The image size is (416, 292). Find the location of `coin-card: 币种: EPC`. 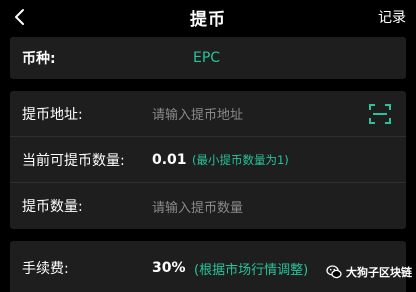

coin-card: 币种: EPC is located at coordinates (208, 58).